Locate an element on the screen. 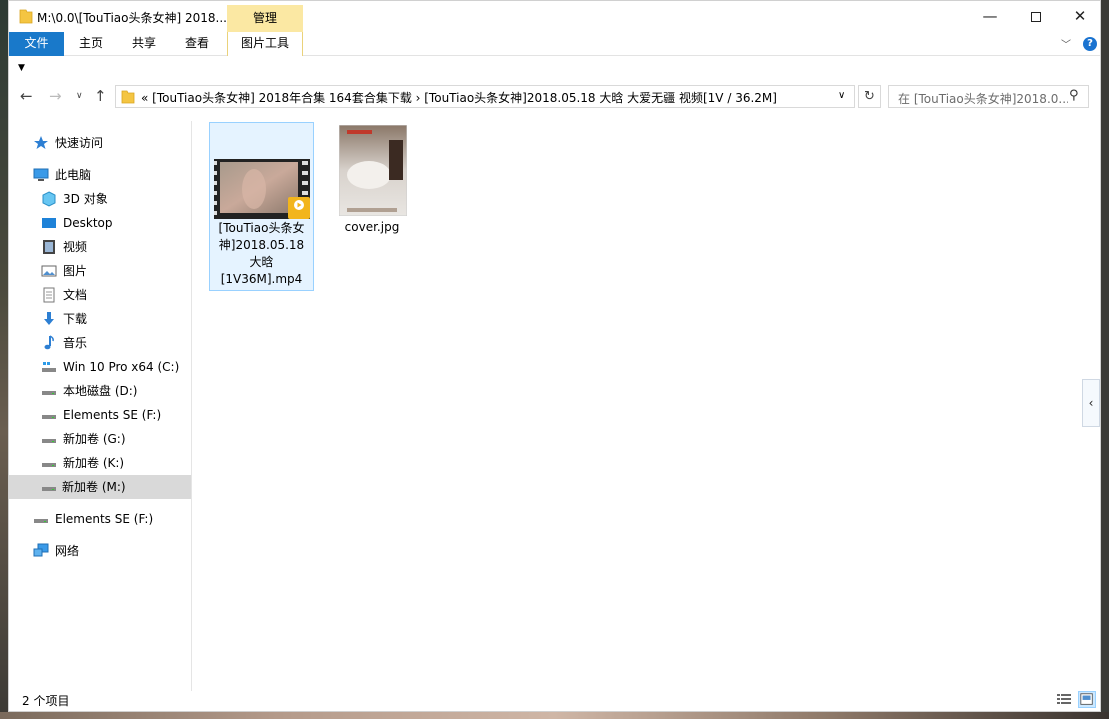 This screenshot has height=719, width=1109. tab-file: 文件 is located at coordinates (36, 44).